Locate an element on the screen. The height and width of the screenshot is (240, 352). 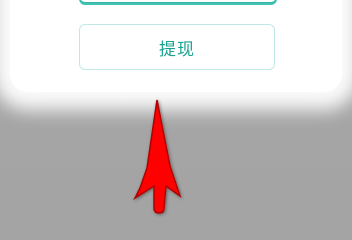
up-arrow-icon is located at coordinates (157, 156).